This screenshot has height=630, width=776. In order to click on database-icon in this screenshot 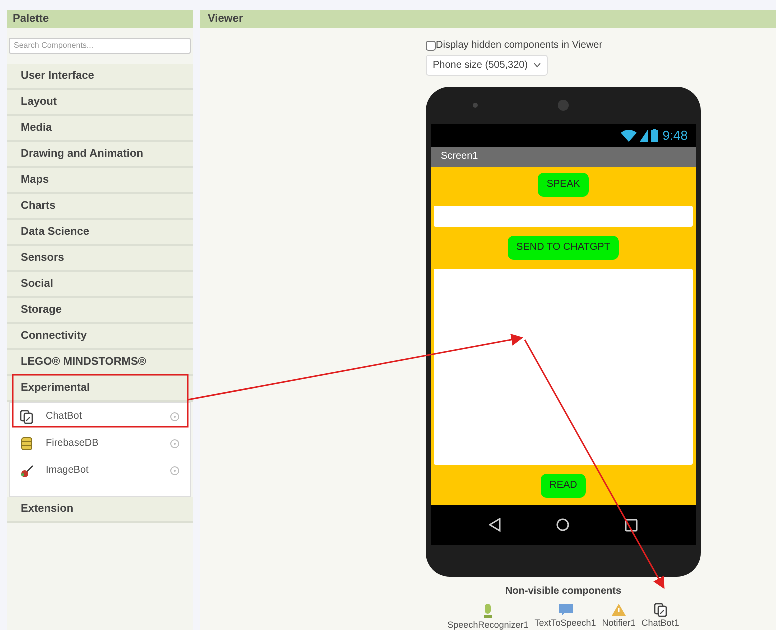, I will do `click(27, 443)`.